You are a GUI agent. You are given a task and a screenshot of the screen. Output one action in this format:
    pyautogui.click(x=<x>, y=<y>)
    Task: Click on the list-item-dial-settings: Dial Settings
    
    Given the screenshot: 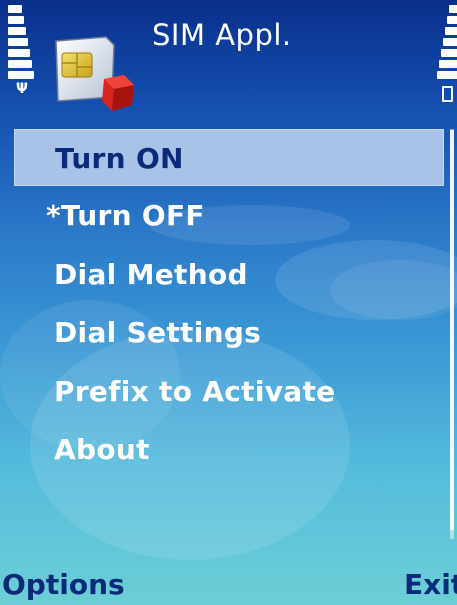 What is the action you would take?
    pyautogui.click(x=229, y=332)
    